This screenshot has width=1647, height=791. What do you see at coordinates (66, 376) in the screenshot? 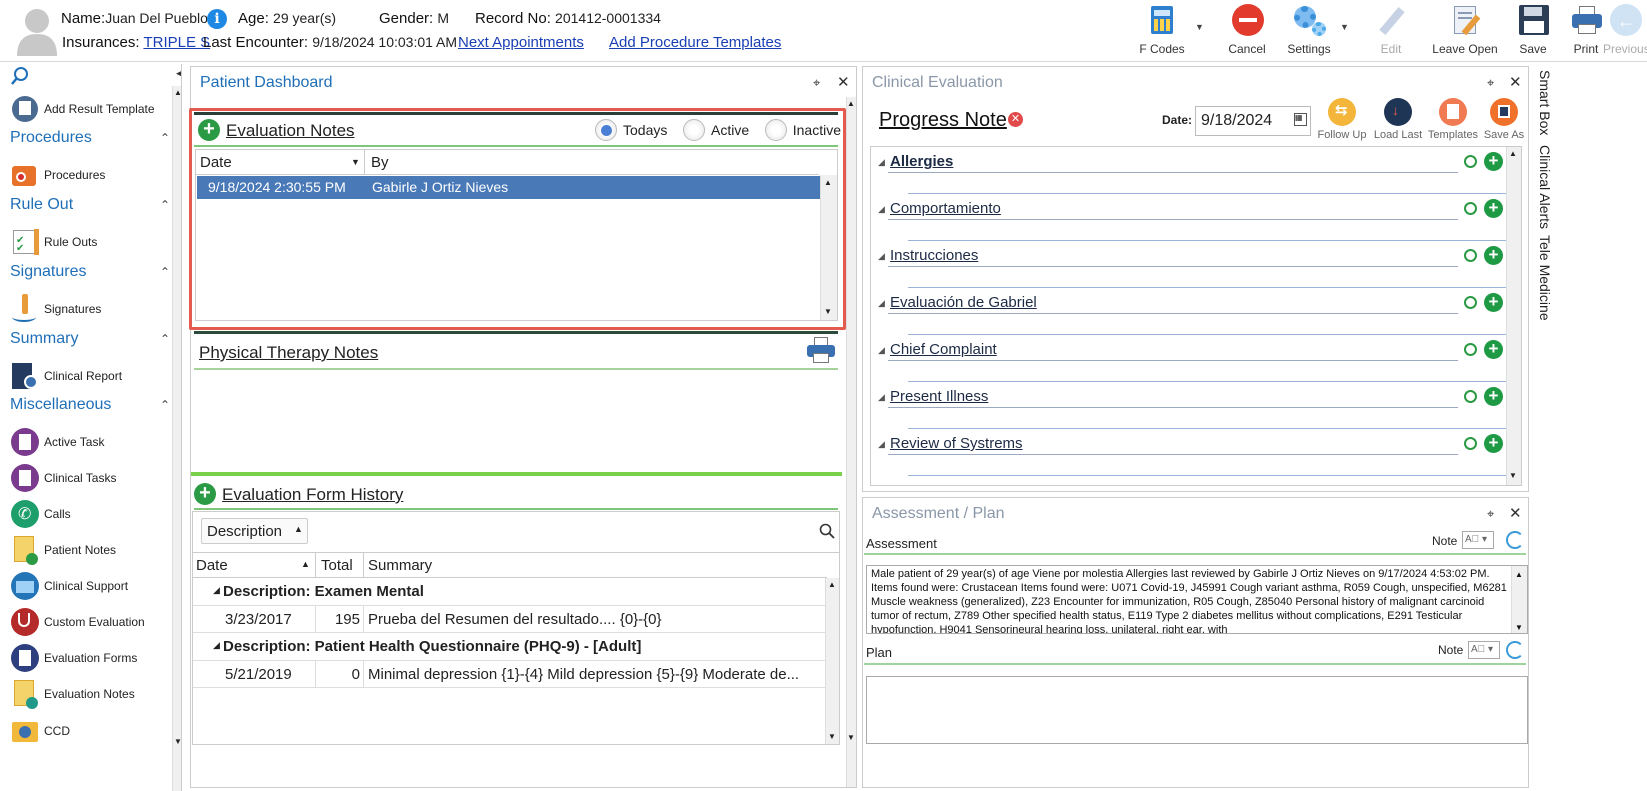
I see `nav-item-clinical-report: Clinical Report` at bounding box center [66, 376].